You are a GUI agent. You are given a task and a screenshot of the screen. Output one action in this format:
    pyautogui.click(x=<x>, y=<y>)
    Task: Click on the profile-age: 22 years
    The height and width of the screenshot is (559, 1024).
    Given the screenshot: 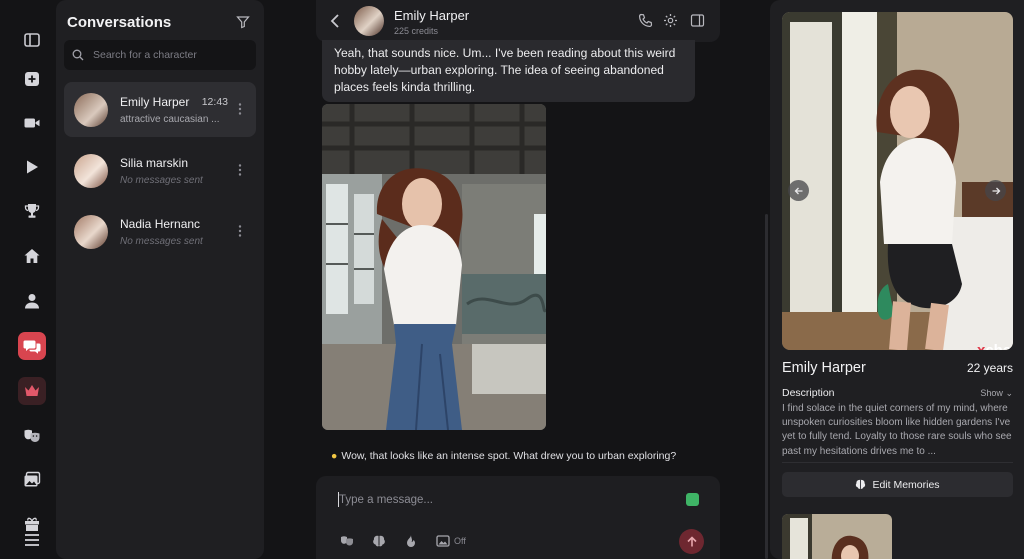 What is the action you would take?
    pyautogui.click(x=989, y=368)
    